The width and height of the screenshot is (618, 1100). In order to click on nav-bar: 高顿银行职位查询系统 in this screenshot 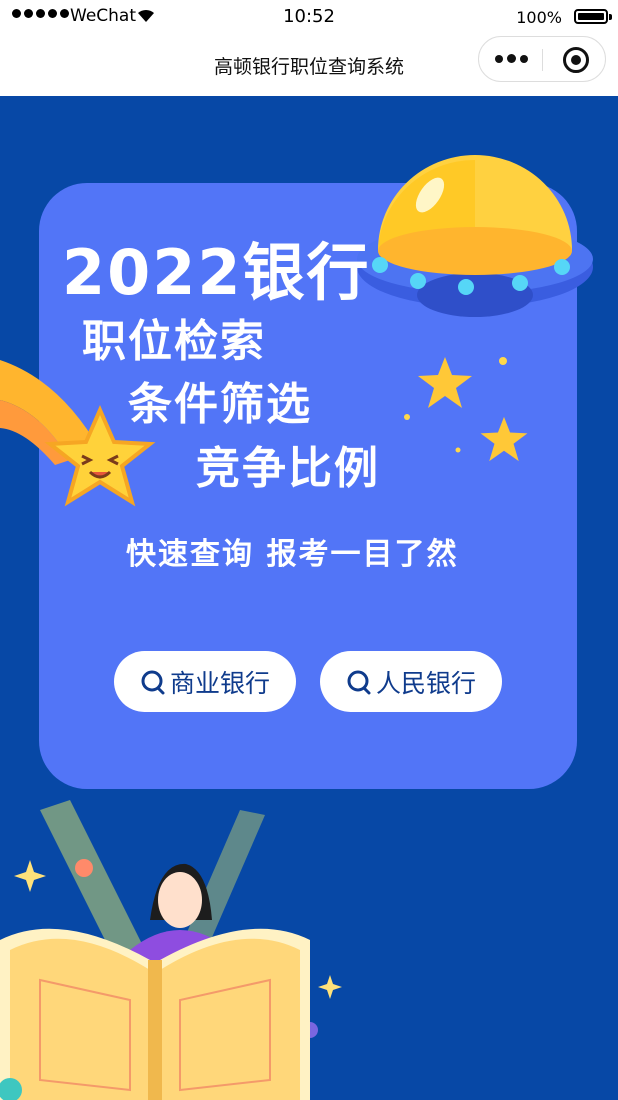, I will do `click(309, 65)`.